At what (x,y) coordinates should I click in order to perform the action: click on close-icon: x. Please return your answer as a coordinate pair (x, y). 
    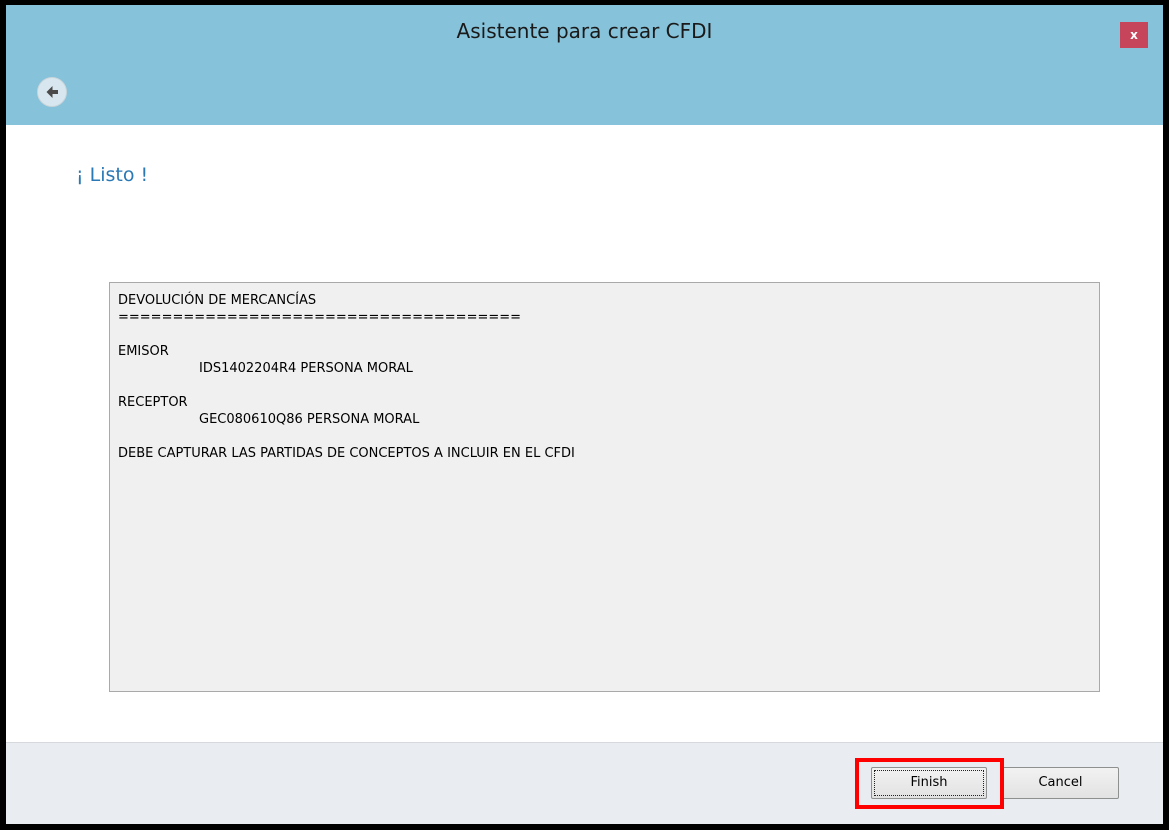
    Looking at the image, I should click on (1134, 35).